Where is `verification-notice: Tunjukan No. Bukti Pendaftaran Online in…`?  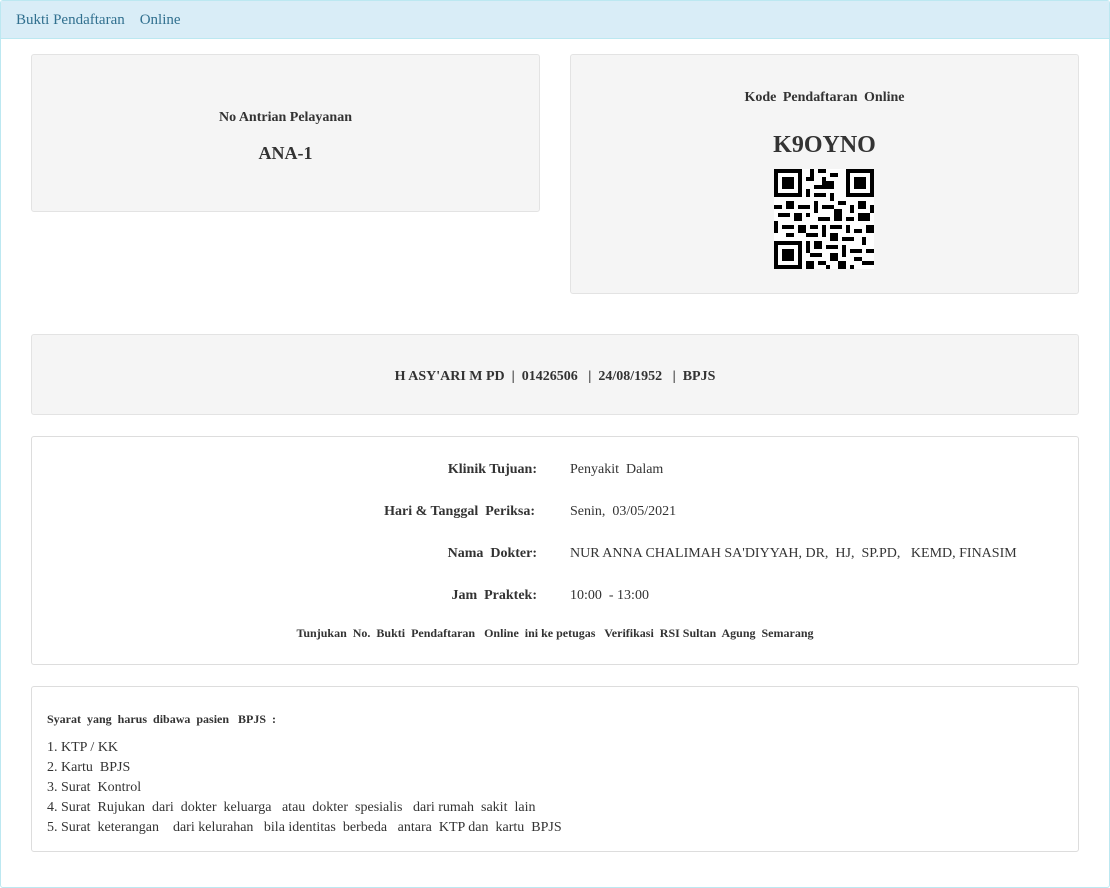
verification-notice: Tunjukan No. Bukti Pendaftaran Online in… is located at coordinates (555, 633).